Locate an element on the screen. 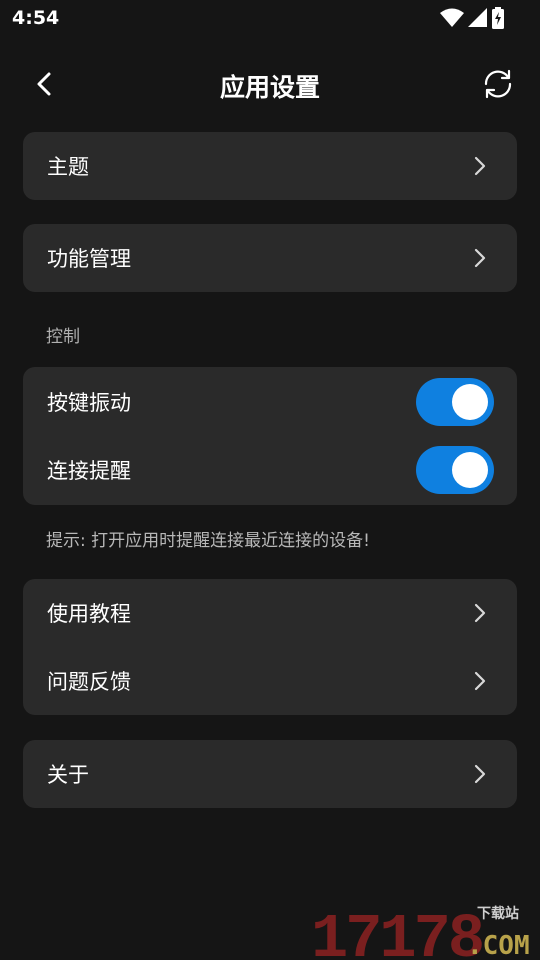 The width and height of the screenshot is (540, 960). battery-charging-icon is located at coordinates (498, 18).